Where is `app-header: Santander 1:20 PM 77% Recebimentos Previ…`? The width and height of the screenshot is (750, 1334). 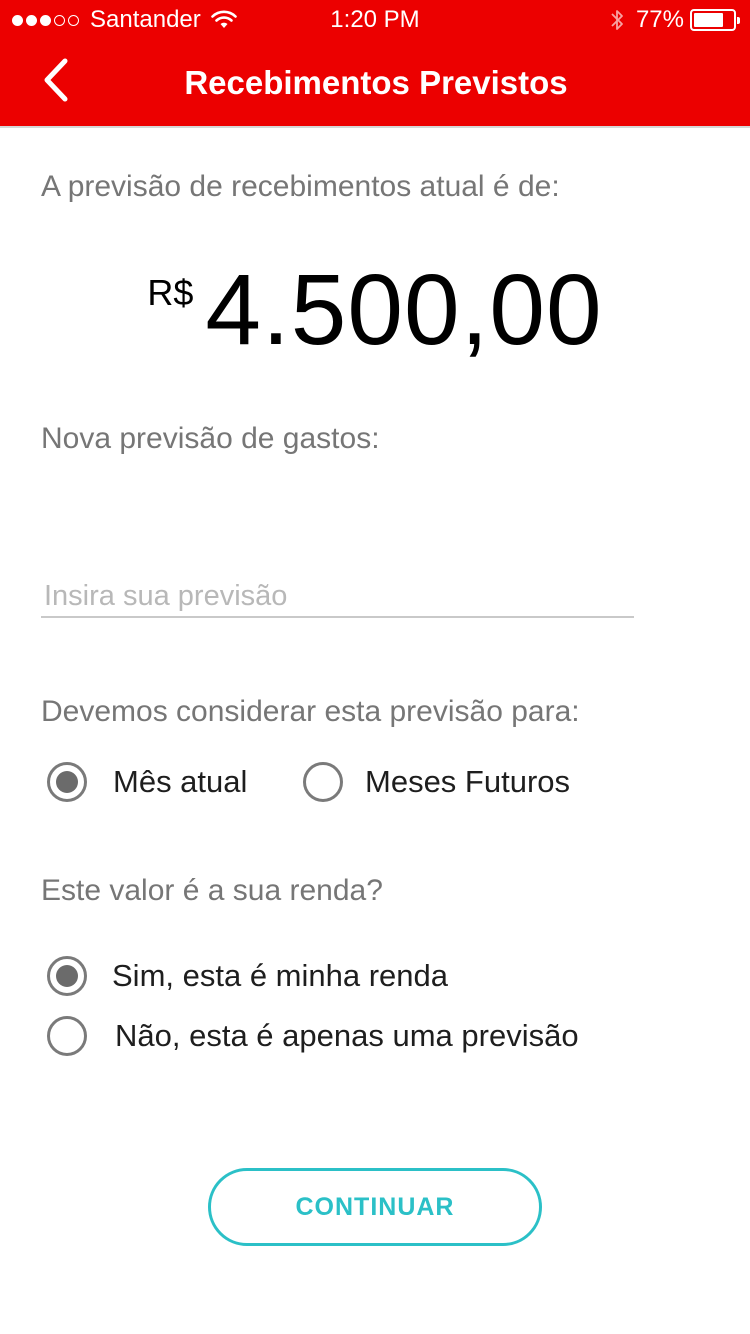 app-header: Santander 1:20 PM 77% Recebimentos Previ… is located at coordinates (375, 64).